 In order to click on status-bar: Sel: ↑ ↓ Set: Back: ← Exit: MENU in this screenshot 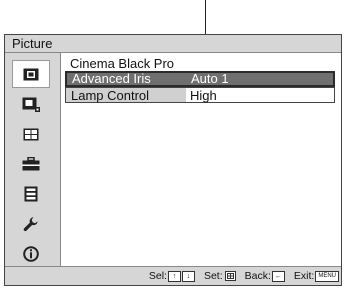, I will do `click(173, 275)`.